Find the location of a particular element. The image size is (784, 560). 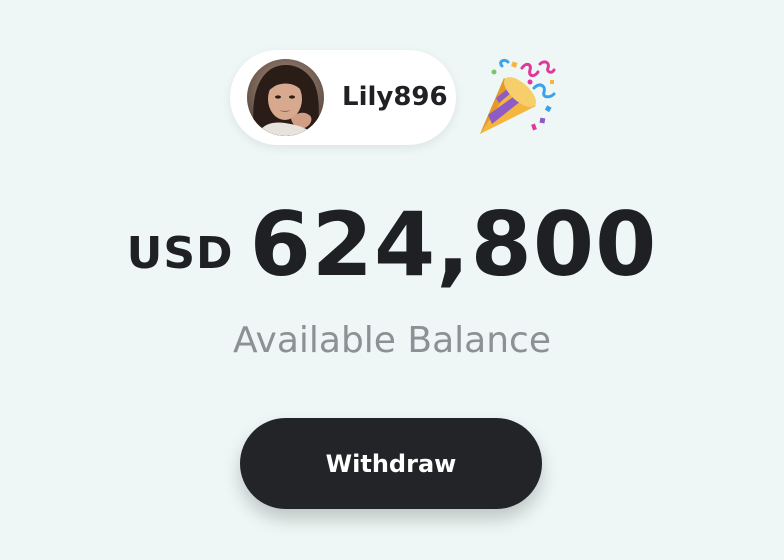

avatar-photo-icon is located at coordinates (285, 97).